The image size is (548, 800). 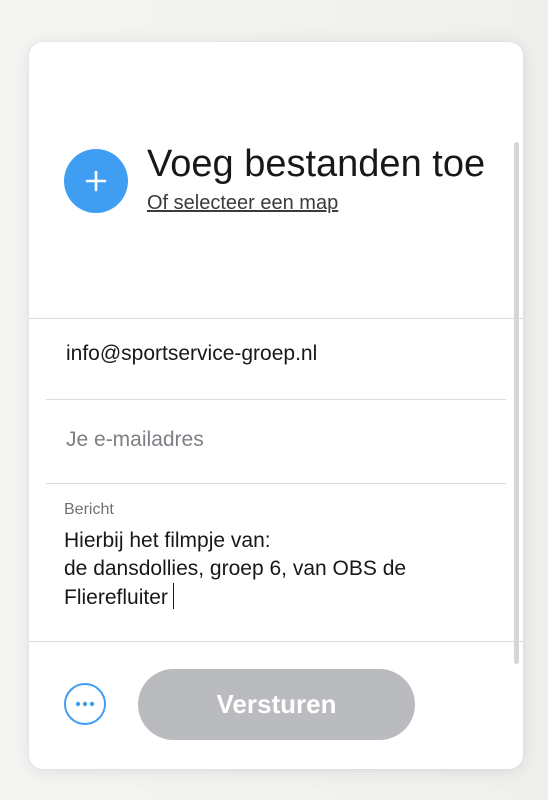 I want to click on add-files-area: Voeg bestanden toe Of selecteer een map, so click(x=274, y=178).